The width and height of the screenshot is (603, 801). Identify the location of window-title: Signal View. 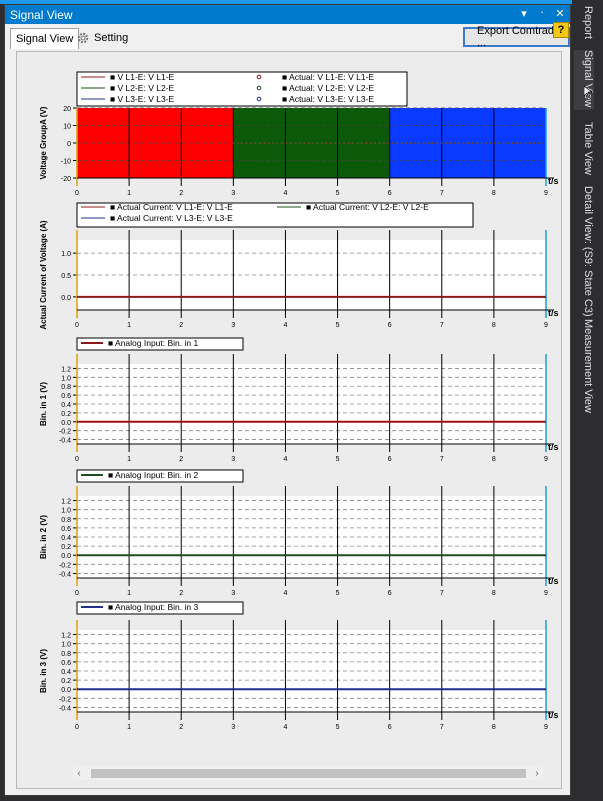
(41, 14).